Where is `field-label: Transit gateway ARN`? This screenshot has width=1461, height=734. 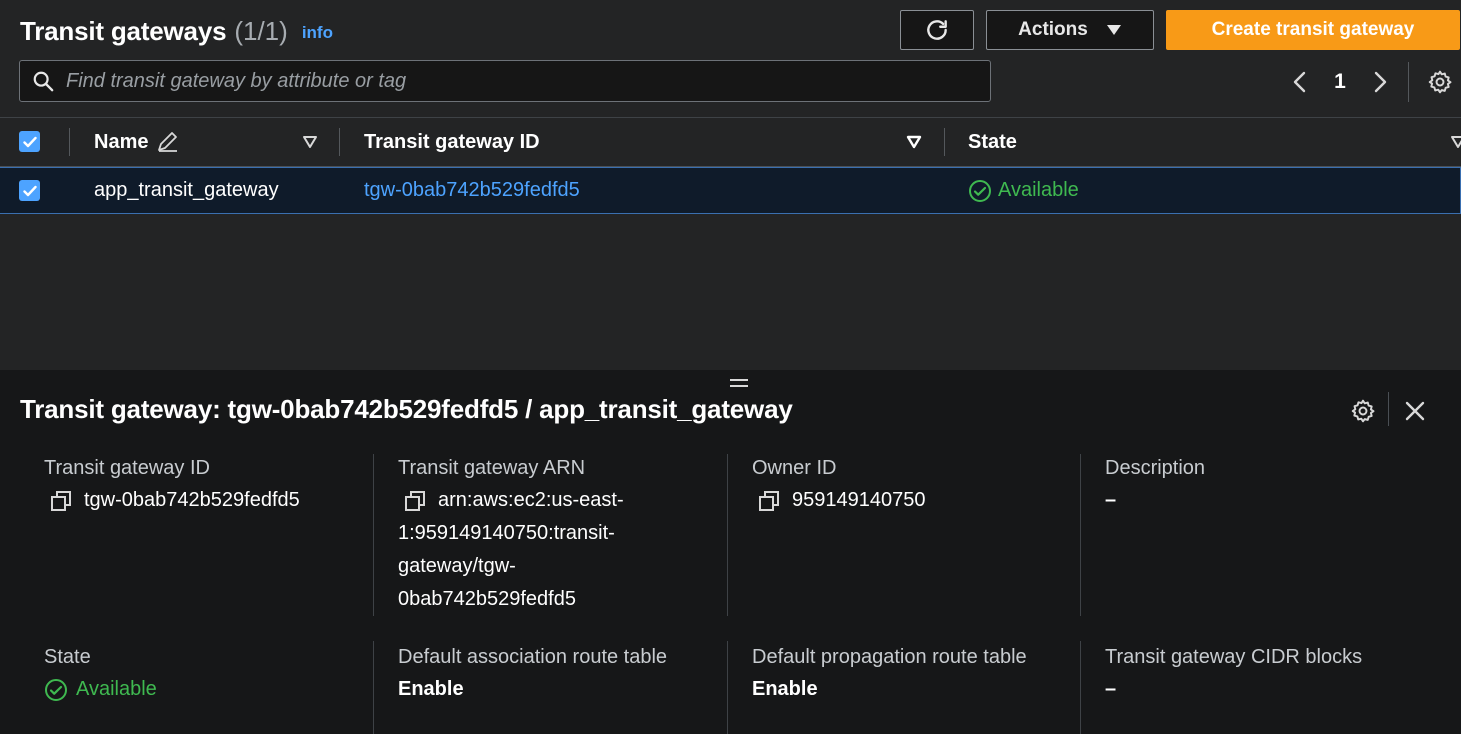 field-label: Transit gateway ARN is located at coordinates (492, 468).